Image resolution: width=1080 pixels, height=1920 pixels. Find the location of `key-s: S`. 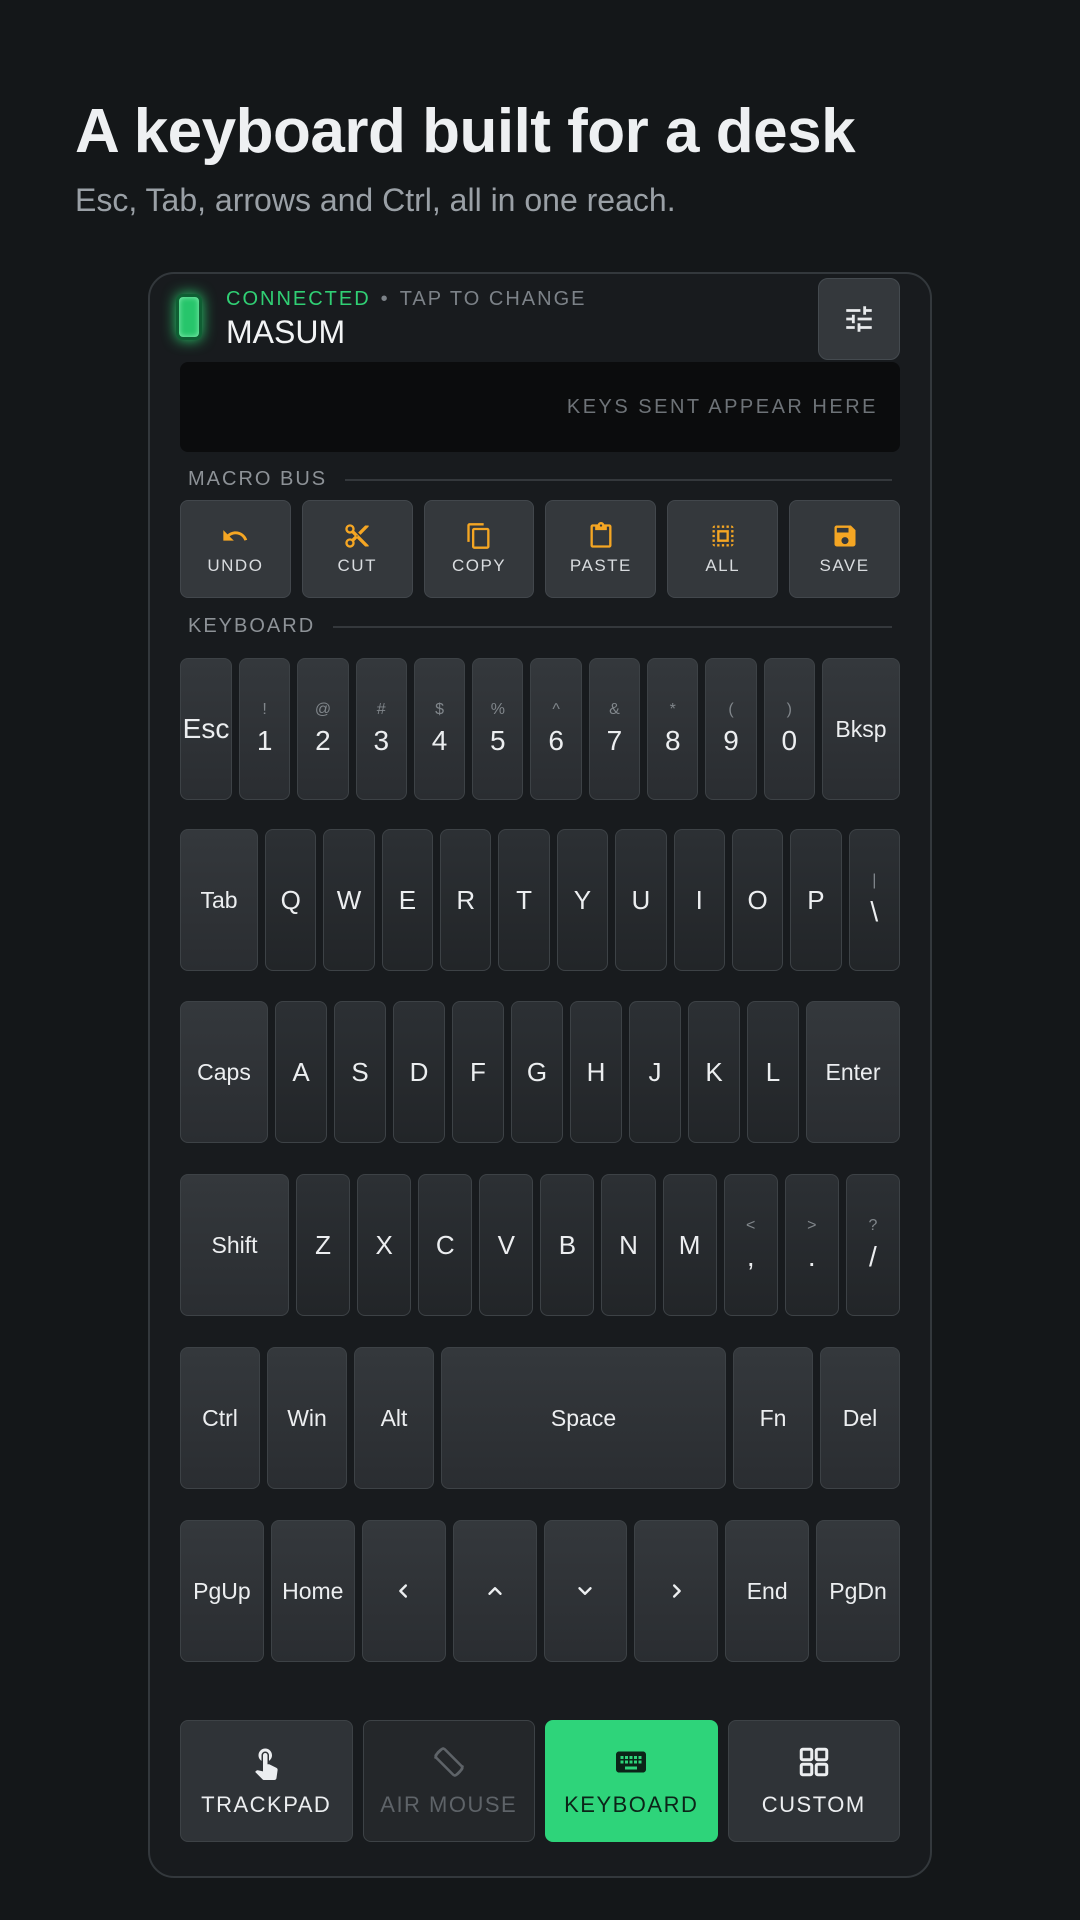

key-s: S is located at coordinates (360, 1072).